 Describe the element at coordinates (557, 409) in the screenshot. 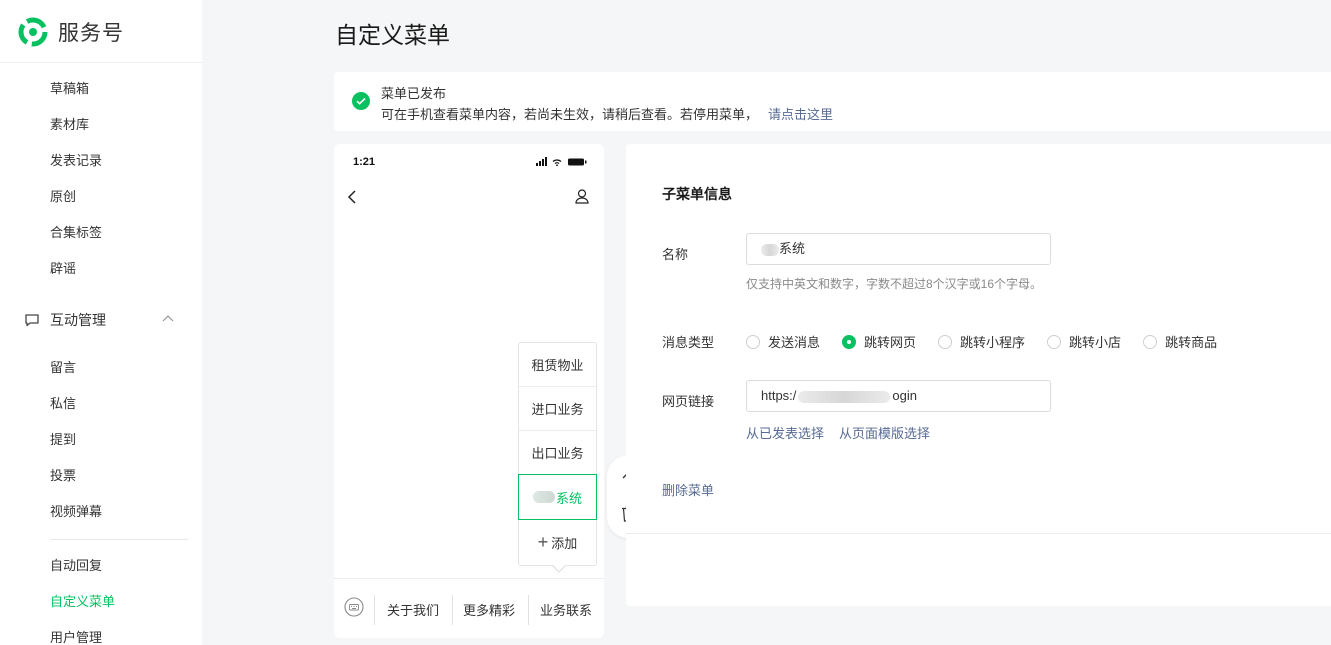

I see `submenu-item: 进口业务` at that location.